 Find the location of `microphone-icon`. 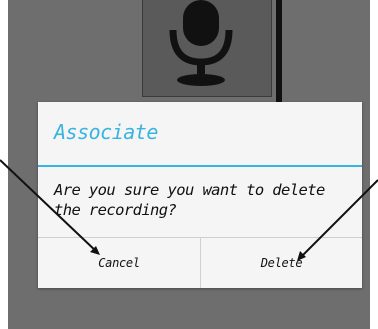

microphone-icon is located at coordinates (201, 43).